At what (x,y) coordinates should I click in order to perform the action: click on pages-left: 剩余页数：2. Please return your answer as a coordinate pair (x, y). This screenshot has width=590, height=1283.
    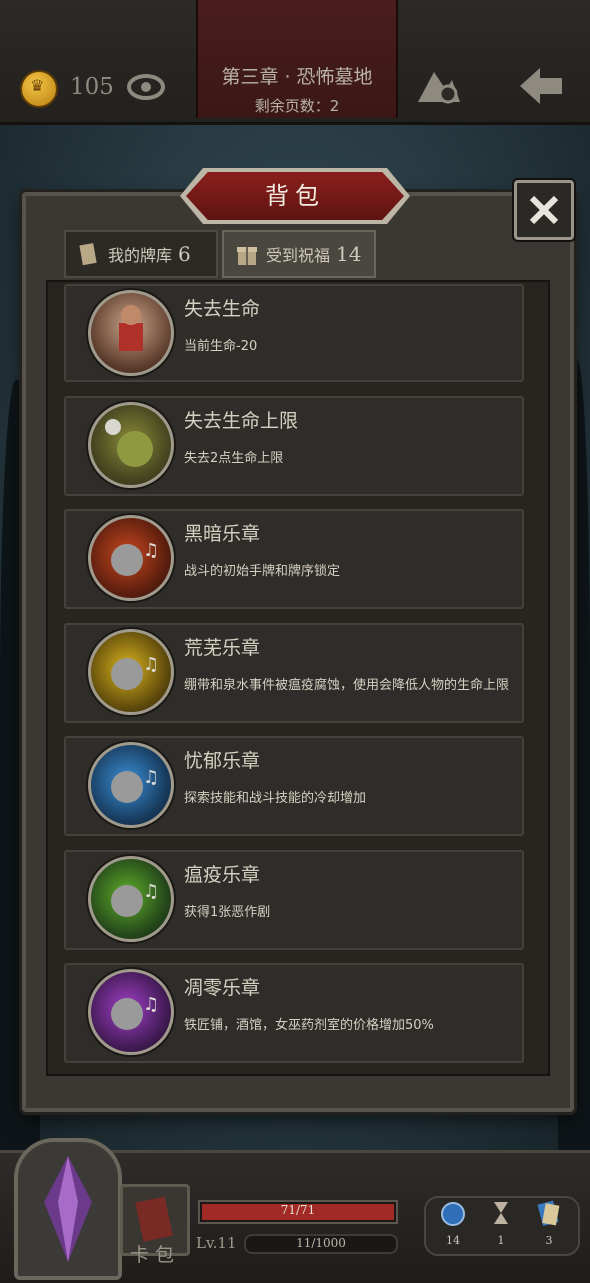
    Looking at the image, I should click on (297, 106).